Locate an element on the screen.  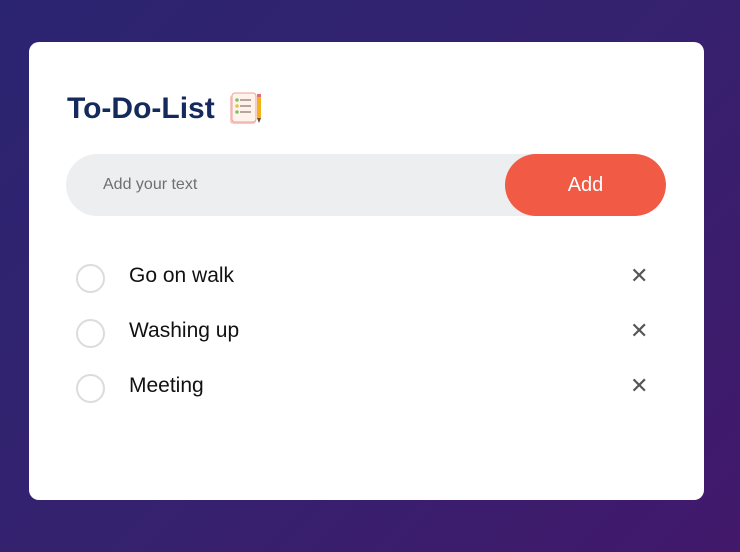
task-text: Meeting is located at coordinates (166, 385).